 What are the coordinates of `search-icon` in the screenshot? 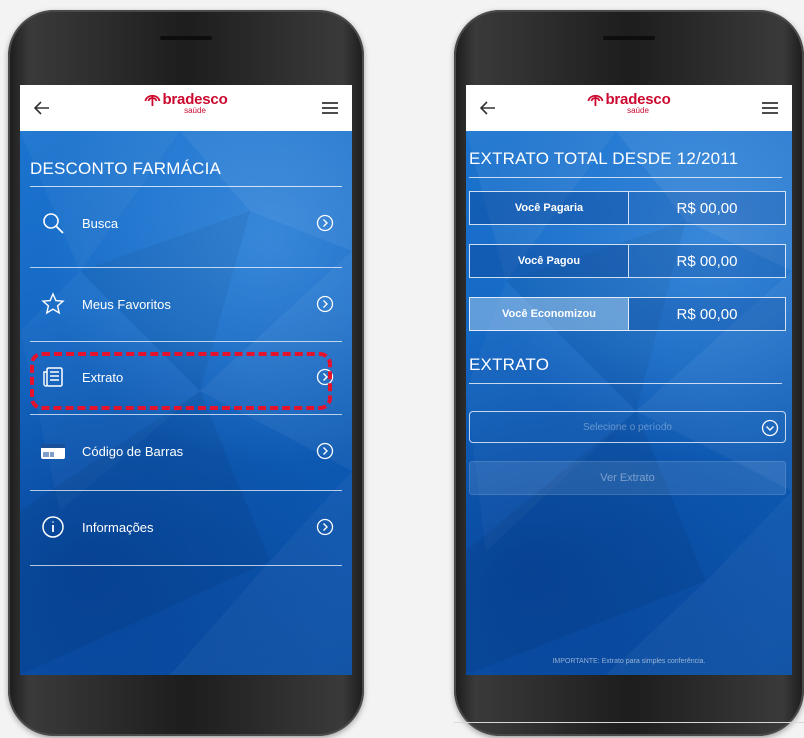 It's located at (53, 223).